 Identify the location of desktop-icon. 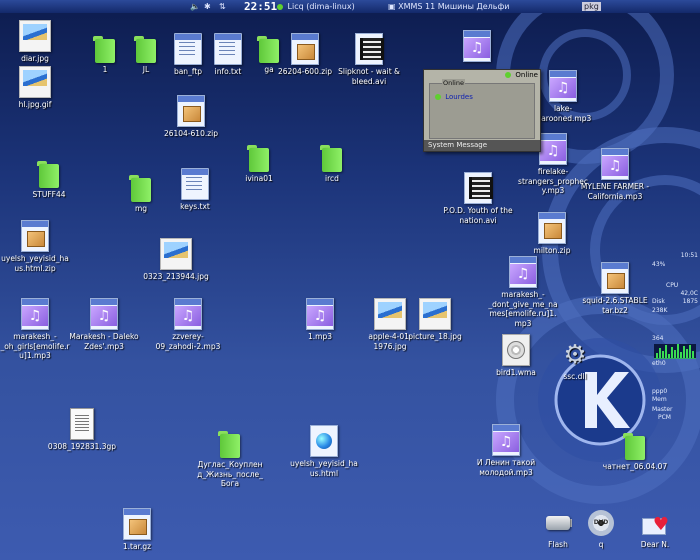
(477, 47).